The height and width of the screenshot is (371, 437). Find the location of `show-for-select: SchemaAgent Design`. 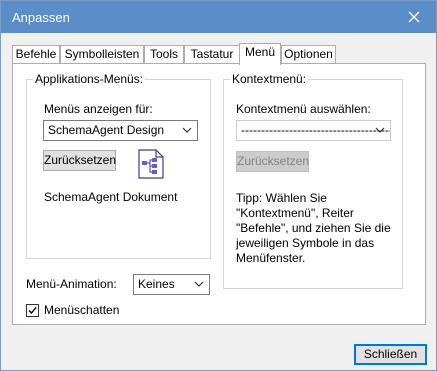

show-for-select: SchemaAgent Design is located at coordinates (120, 130).